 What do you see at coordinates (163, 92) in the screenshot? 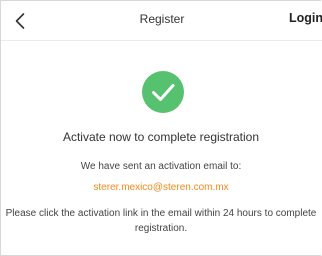
I see `success-check-icon` at bounding box center [163, 92].